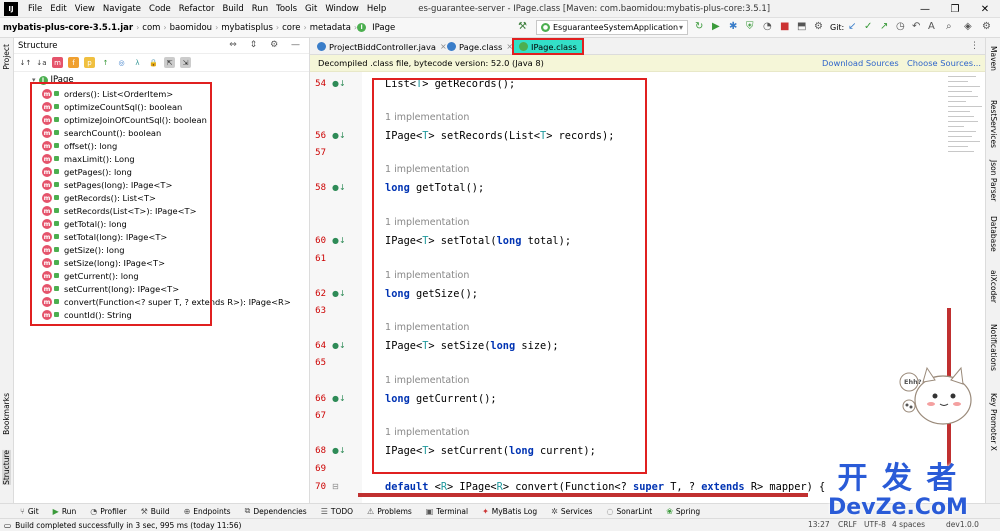 The width and height of the screenshot is (1000, 531). Describe the element at coordinates (335, 486) in the screenshot. I see `fold-icon: ⊟` at that location.